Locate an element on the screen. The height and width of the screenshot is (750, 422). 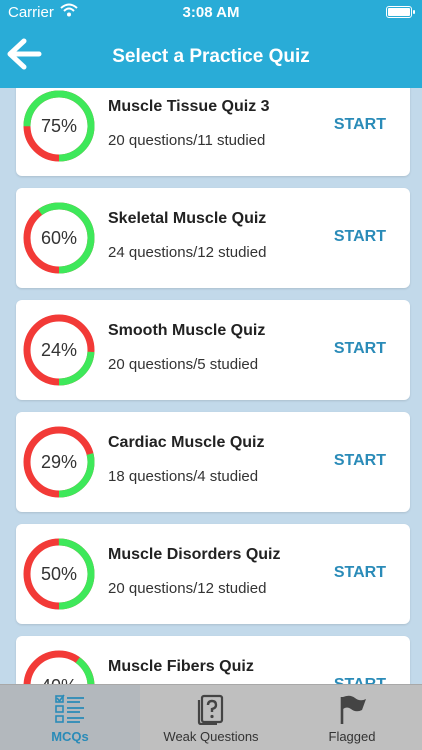
tab-flagged: Flagged is located at coordinates (352, 717).